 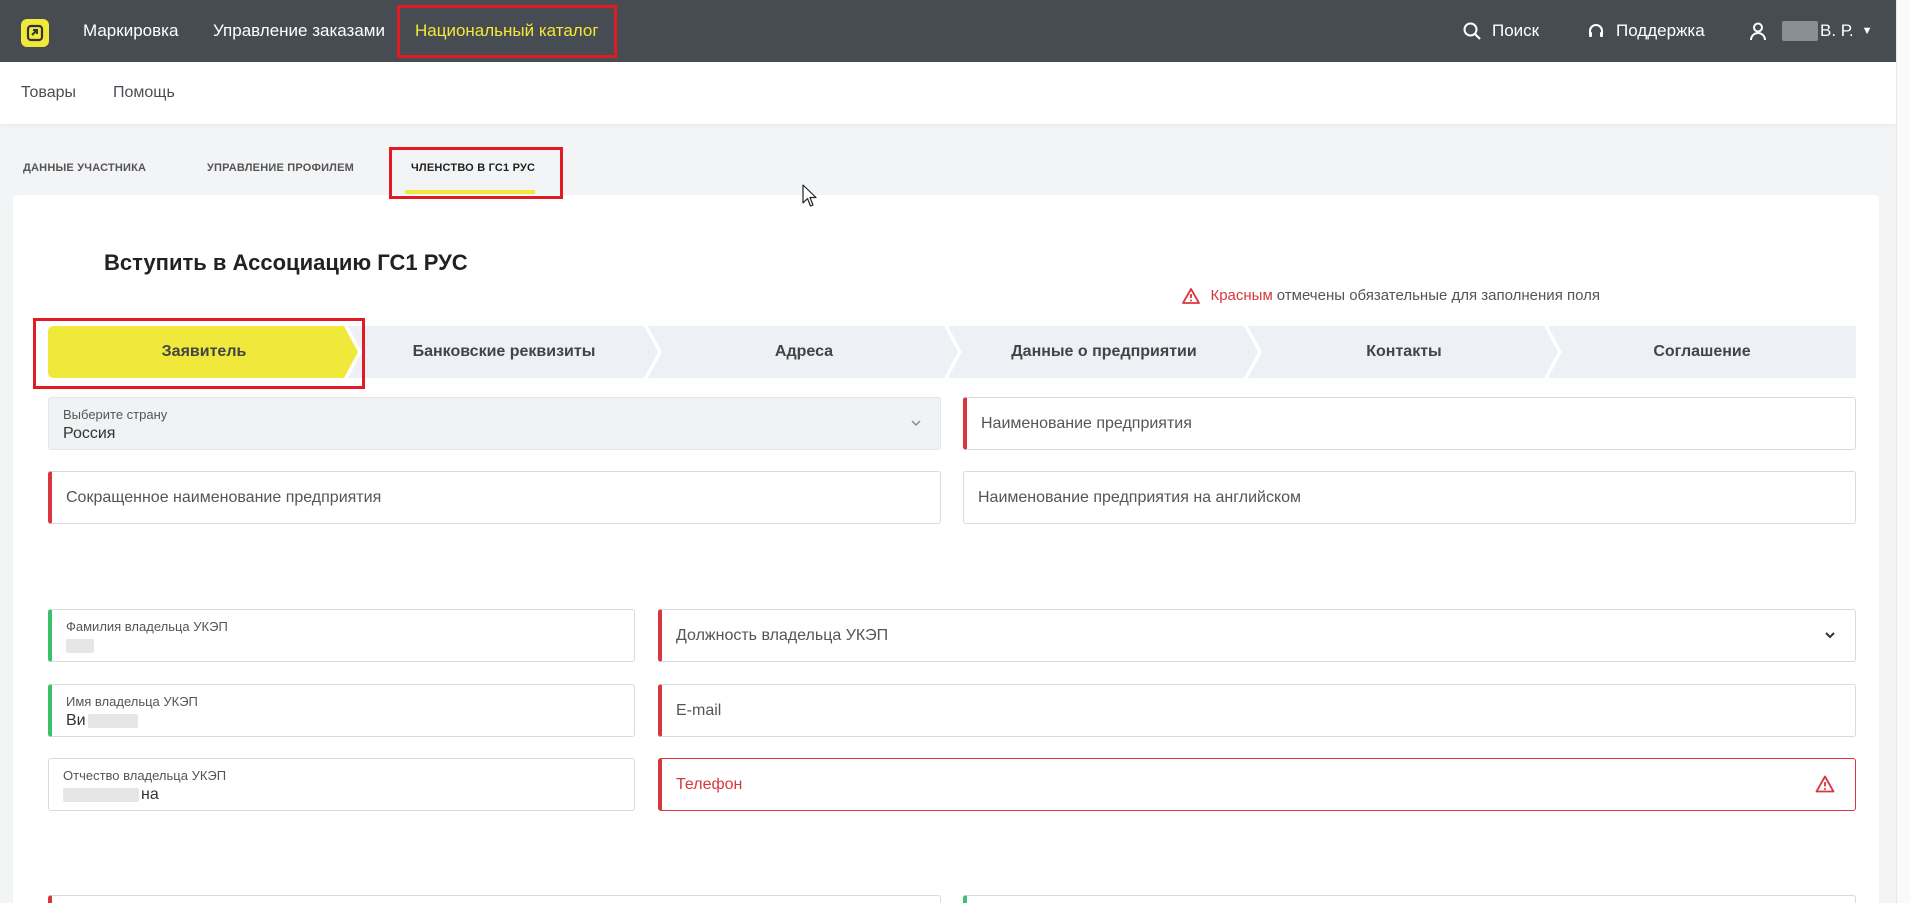 I want to click on country-select-label: Выберите страну, so click(x=115, y=414).